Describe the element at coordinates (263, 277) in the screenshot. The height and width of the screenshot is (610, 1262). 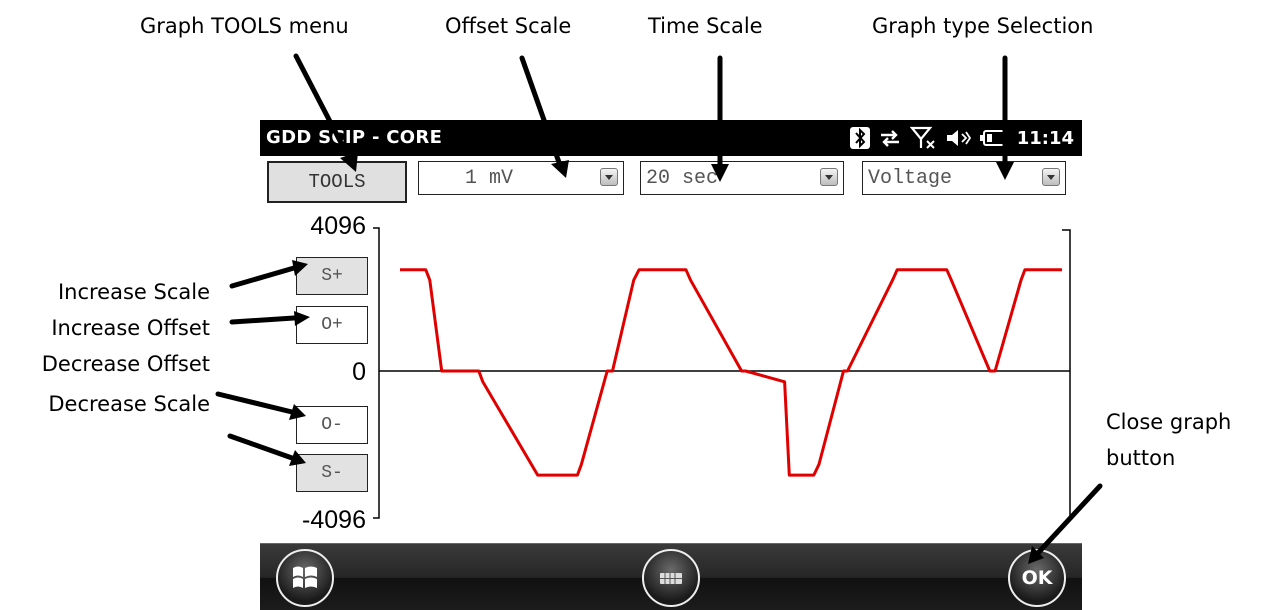
I see `arrow-increase-scale` at that location.